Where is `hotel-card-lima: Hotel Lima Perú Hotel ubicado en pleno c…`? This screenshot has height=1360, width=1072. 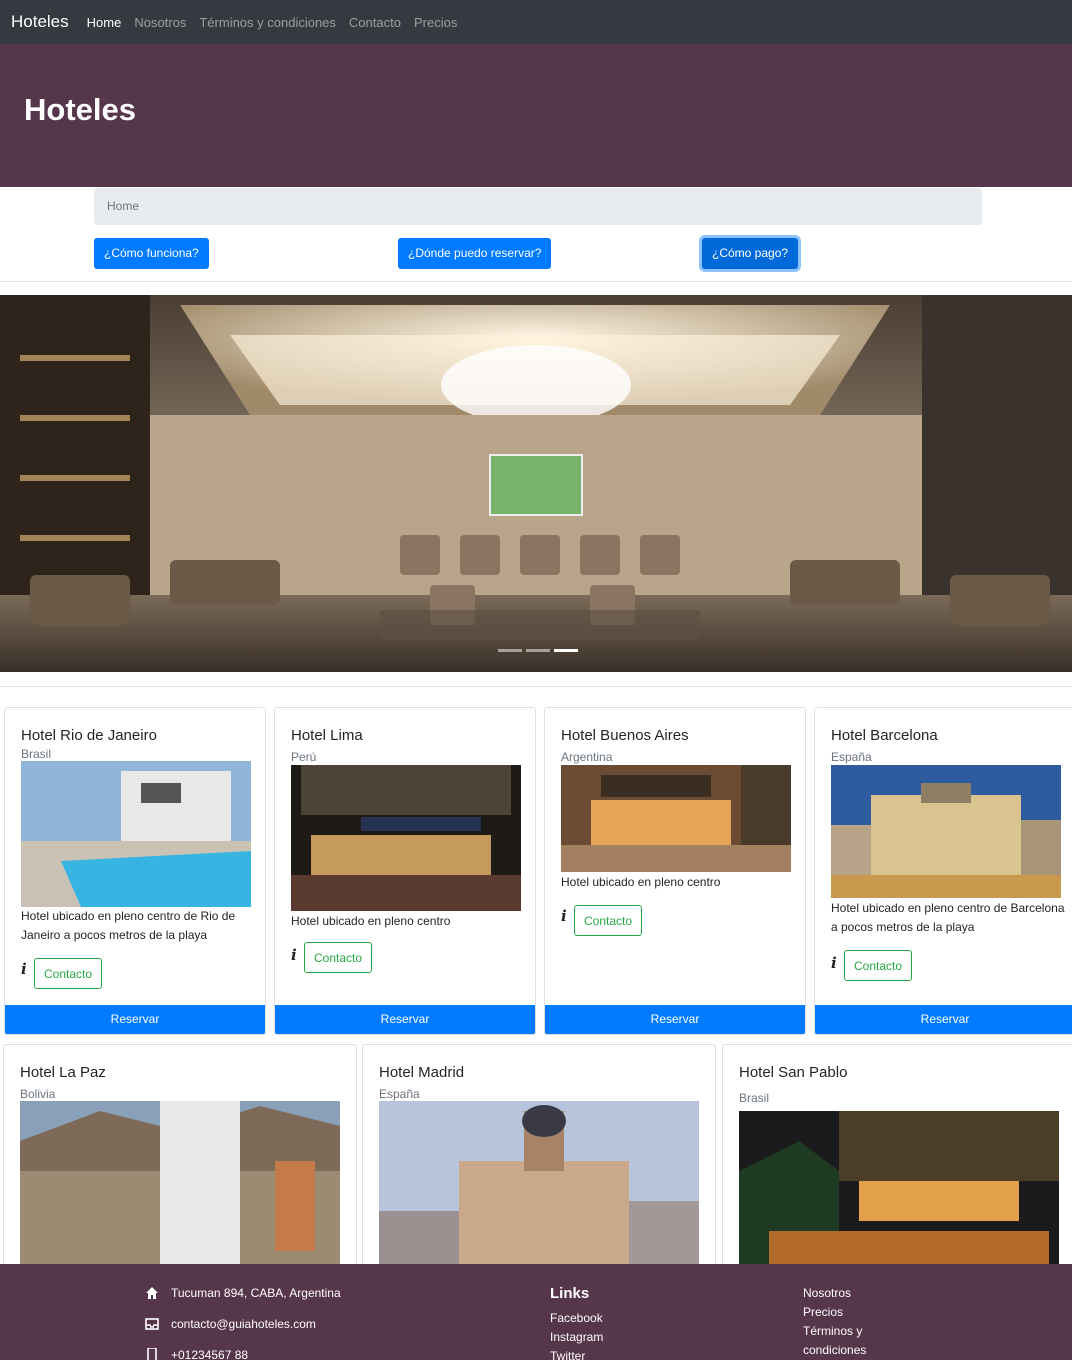 hotel-card-lima: Hotel Lima Perú Hotel ubicado en pleno c… is located at coordinates (405, 871).